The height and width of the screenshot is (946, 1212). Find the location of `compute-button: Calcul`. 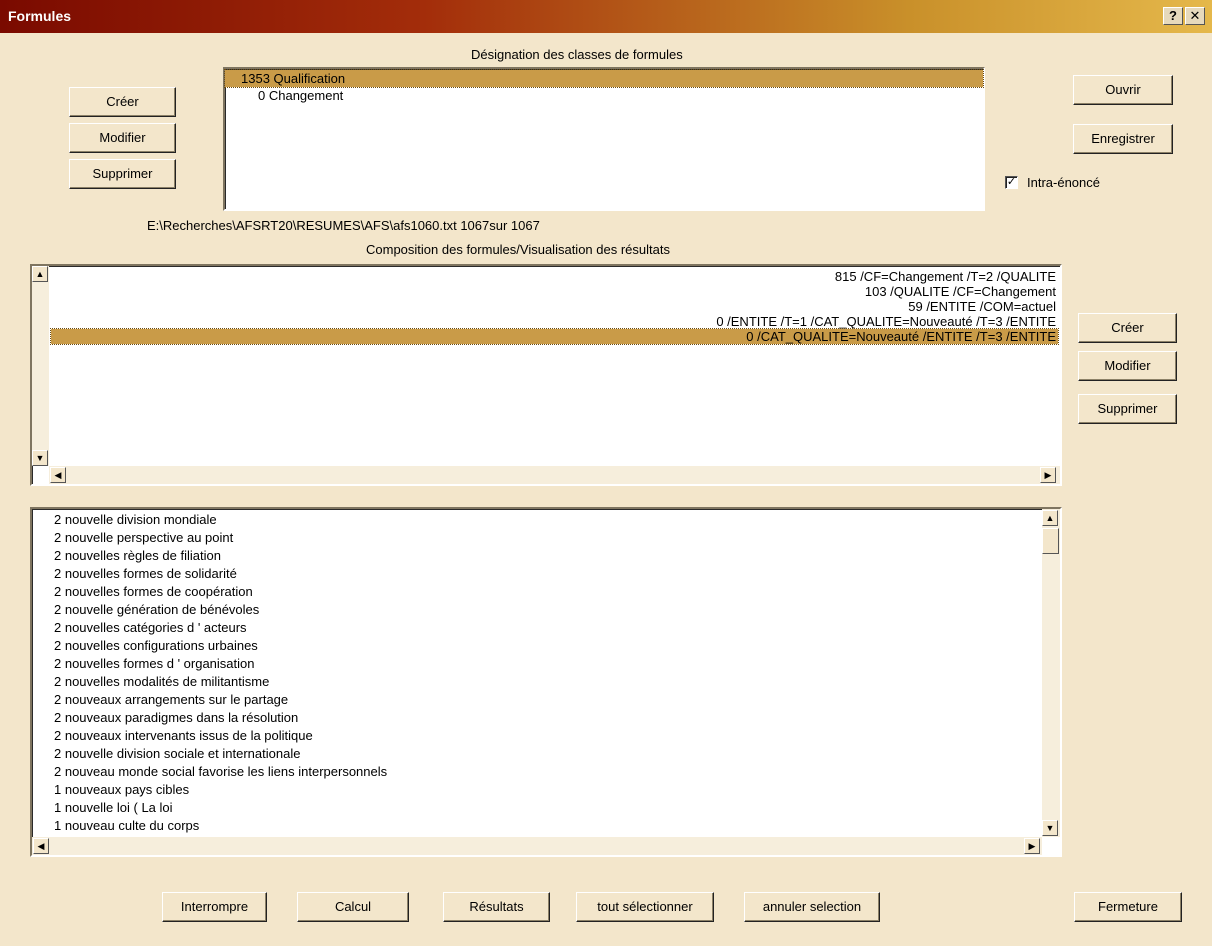

compute-button: Calcul is located at coordinates (353, 907).